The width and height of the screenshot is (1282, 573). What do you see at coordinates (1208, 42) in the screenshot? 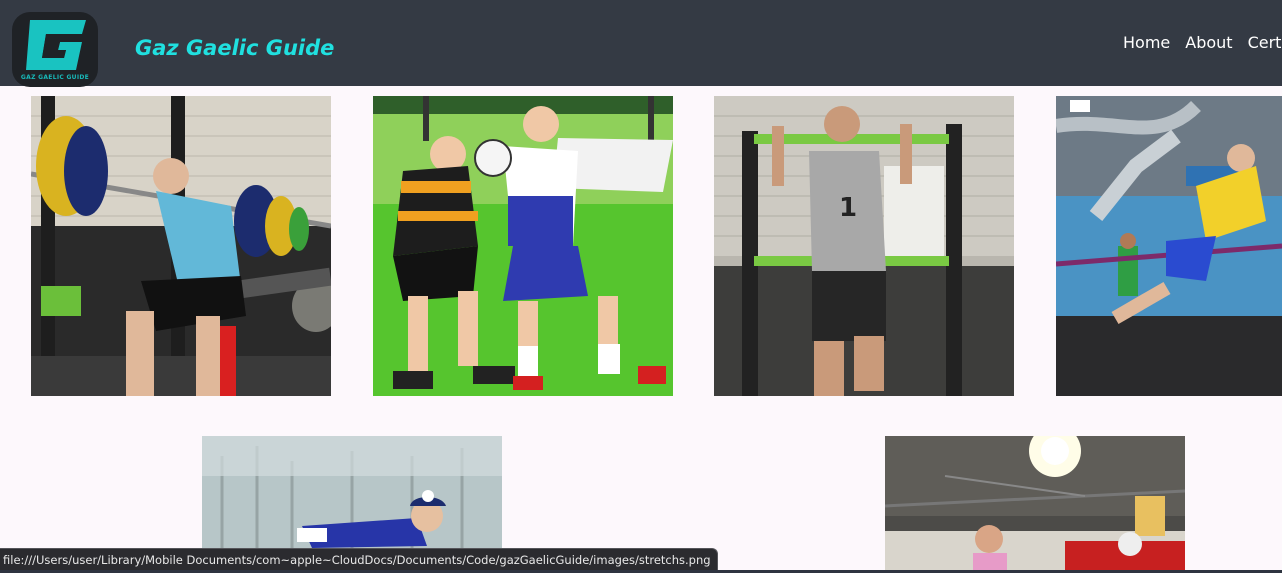
I see `nav-link-about: About` at bounding box center [1208, 42].